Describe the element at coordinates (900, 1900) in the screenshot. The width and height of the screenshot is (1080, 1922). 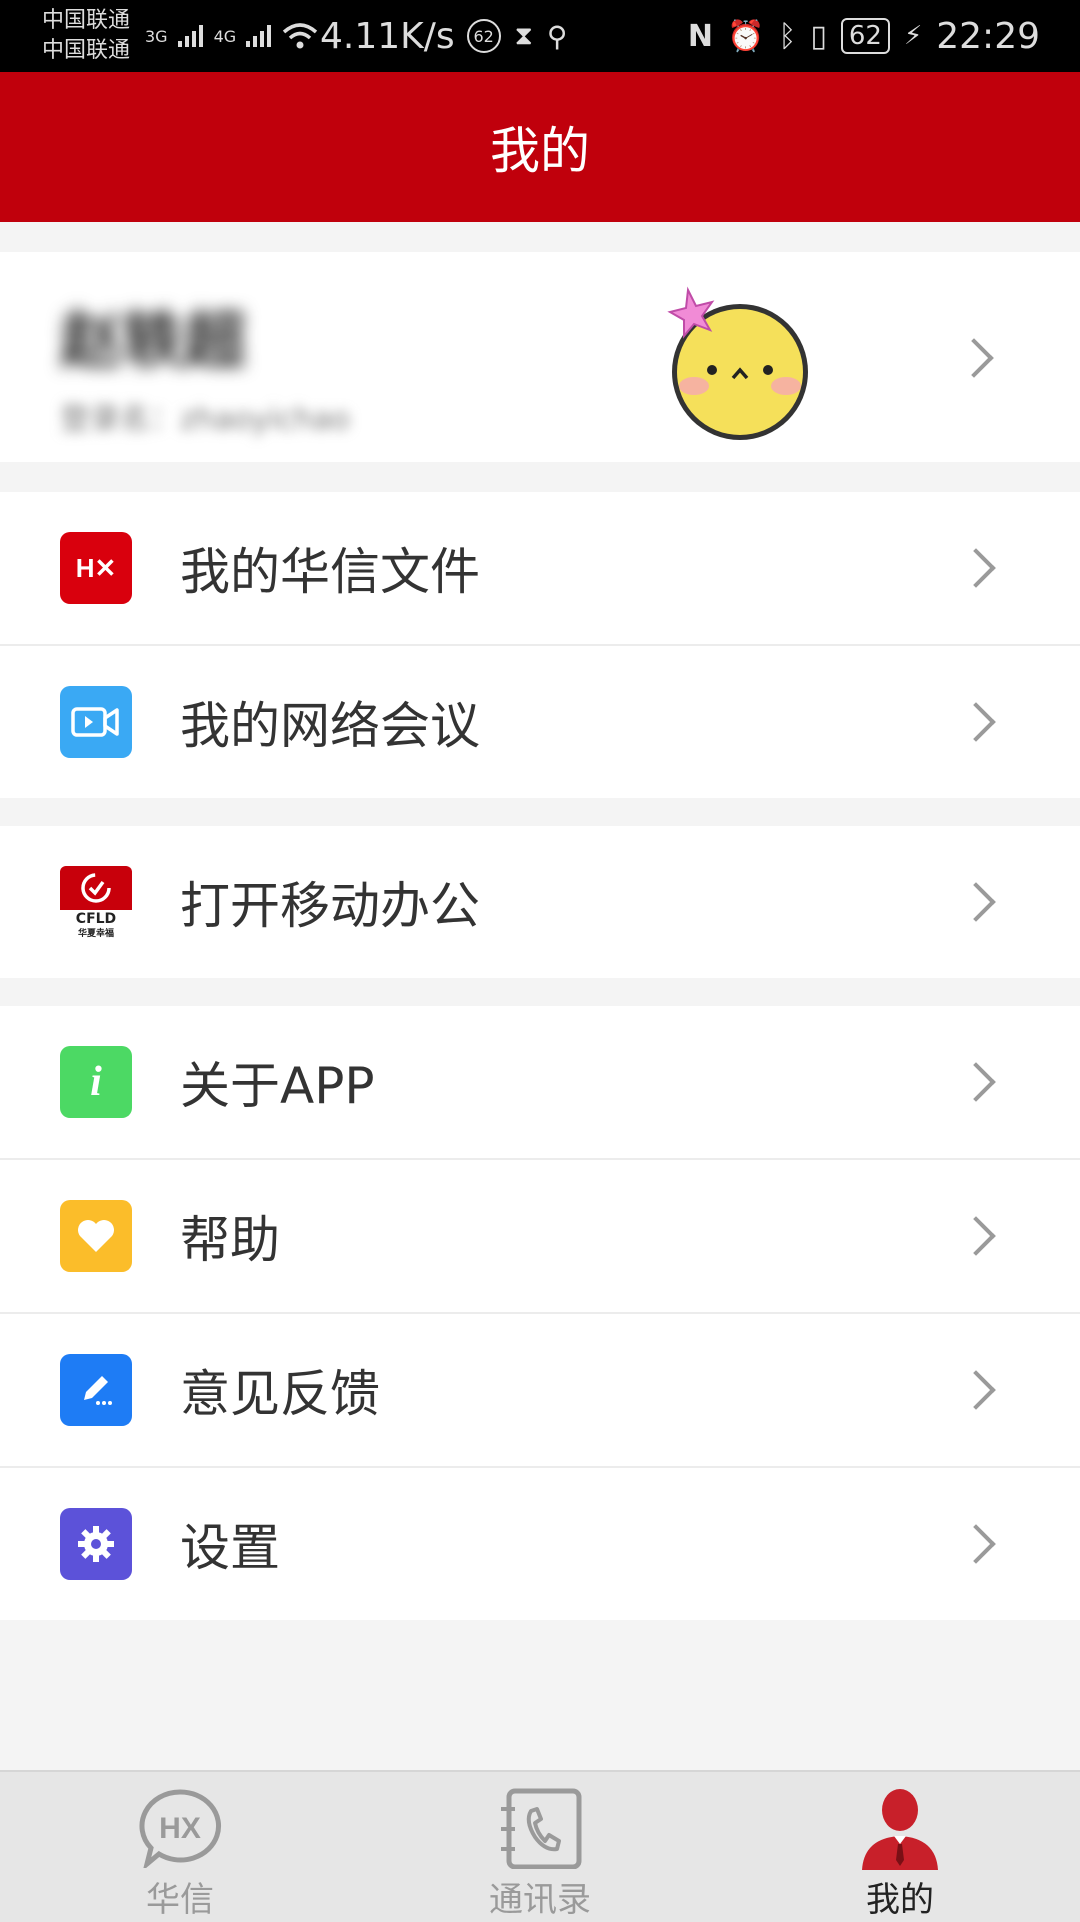
I see `tab-label: 我的` at that location.